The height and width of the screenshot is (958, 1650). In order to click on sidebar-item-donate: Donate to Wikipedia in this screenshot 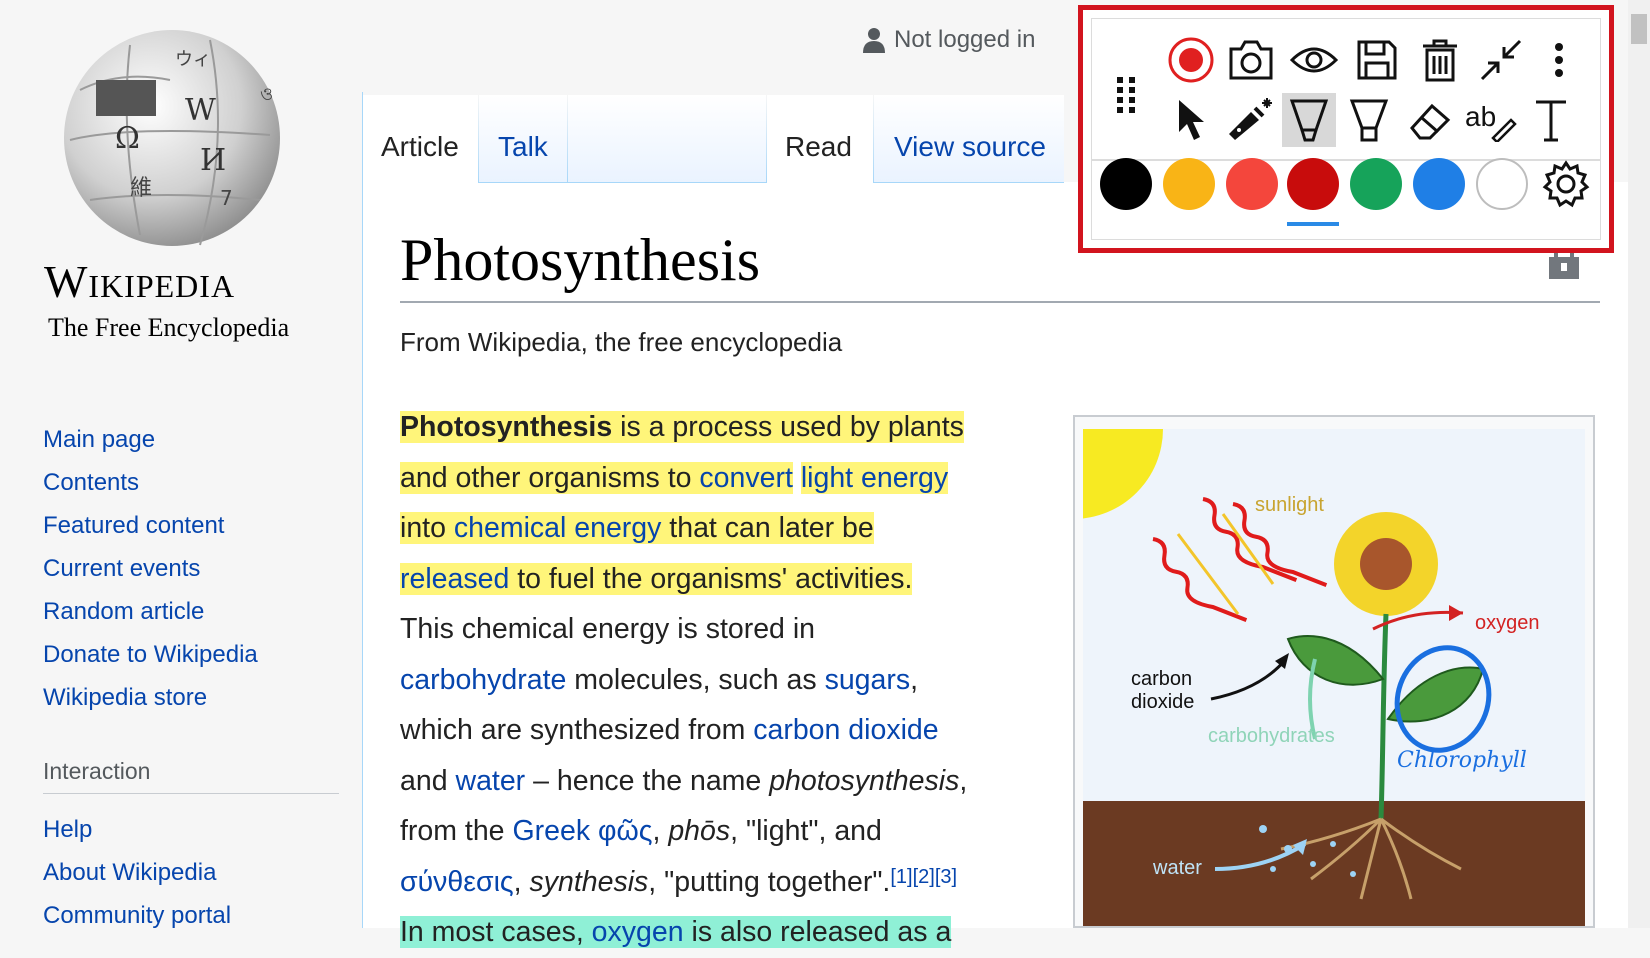, I will do `click(150, 654)`.